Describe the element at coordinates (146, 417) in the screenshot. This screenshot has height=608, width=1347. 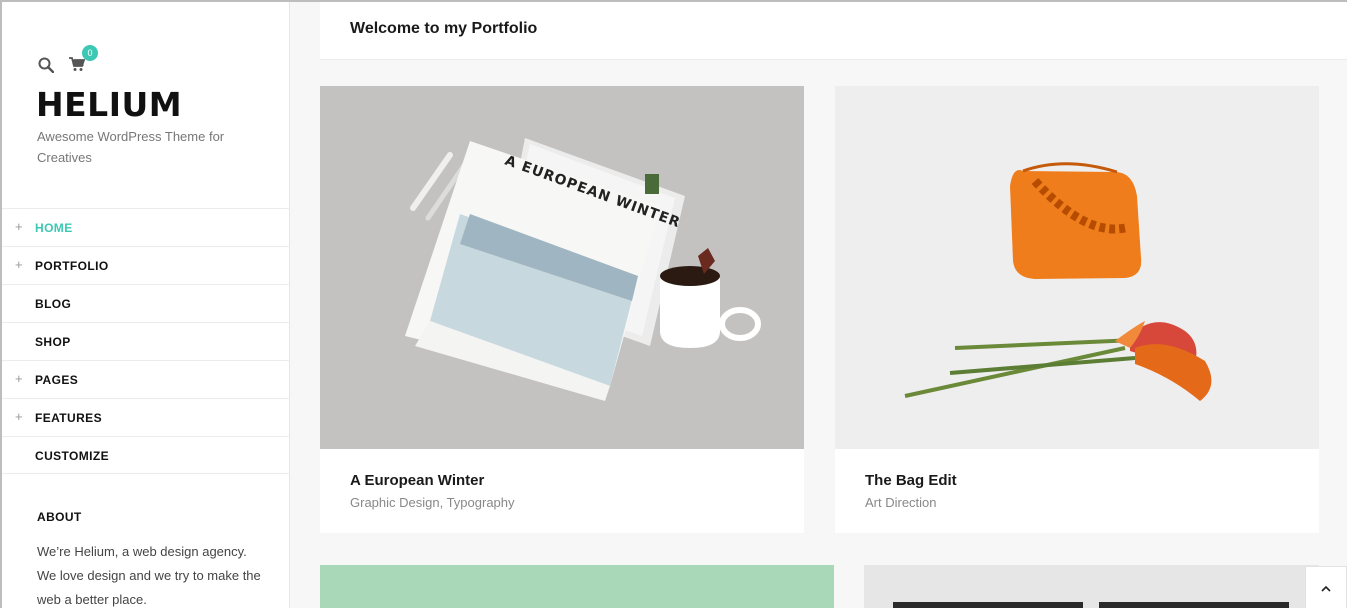
I see `nav-item-features: + FEATURES` at that location.